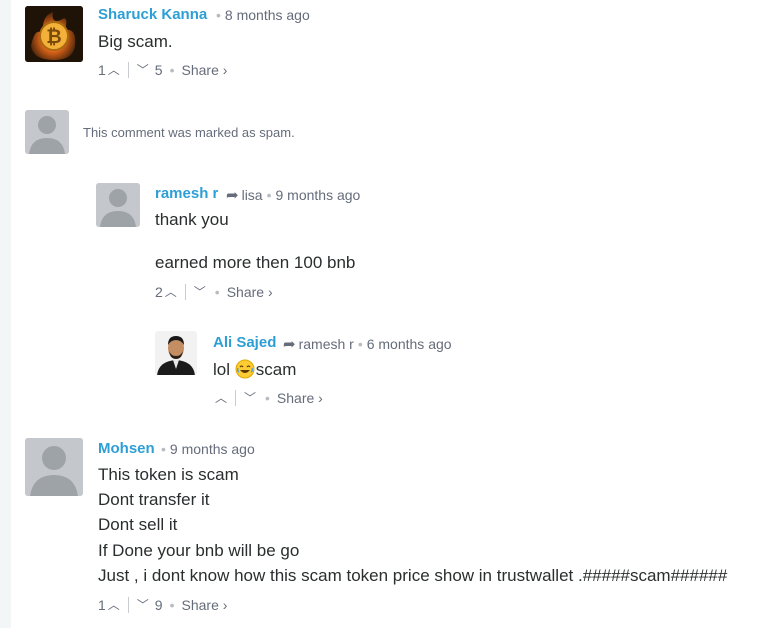 Image resolution: width=777 pixels, height=628 pixels. I want to click on comment-meta: • 8 months ago, so click(263, 15).